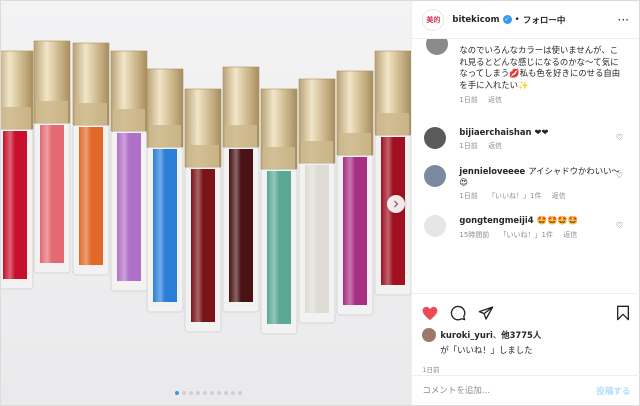 The image size is (640, 406). Describe the element at coordinates (466, 335) in the screenshot. I see `liker-name: kuroki_yuri` at that location.